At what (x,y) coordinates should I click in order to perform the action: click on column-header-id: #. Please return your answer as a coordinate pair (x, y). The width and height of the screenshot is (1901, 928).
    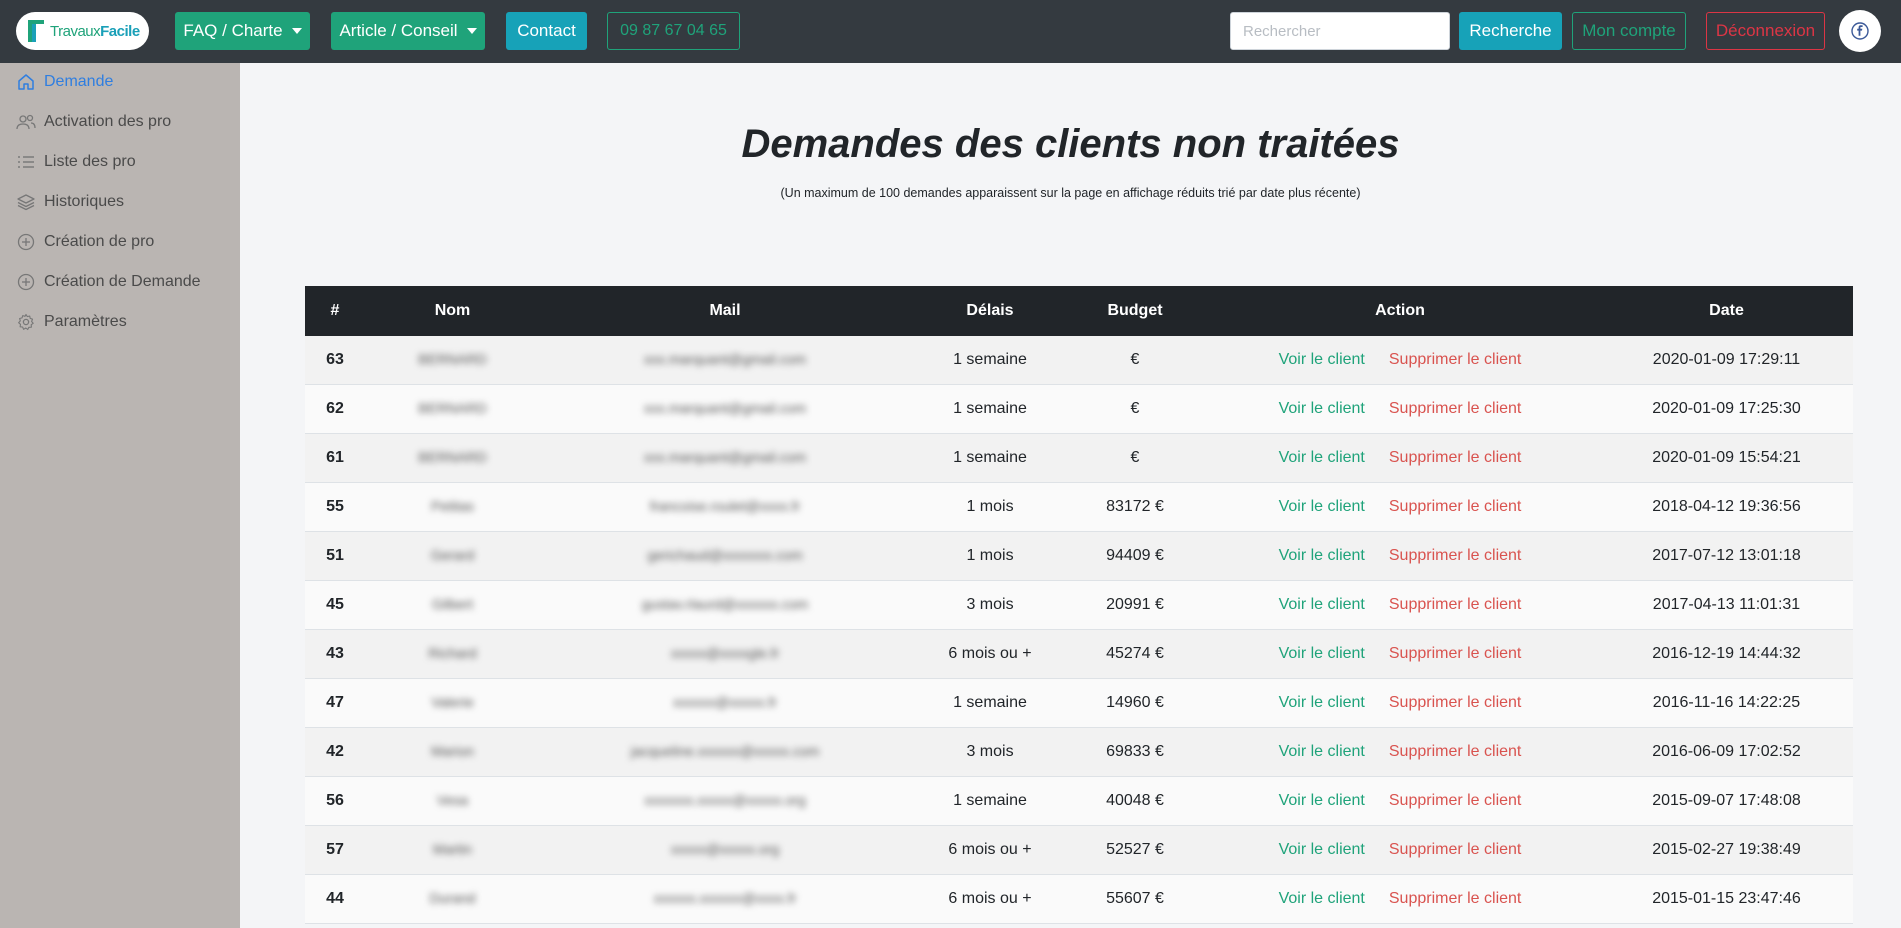
    Looking at the image, I should click on (335, 311).